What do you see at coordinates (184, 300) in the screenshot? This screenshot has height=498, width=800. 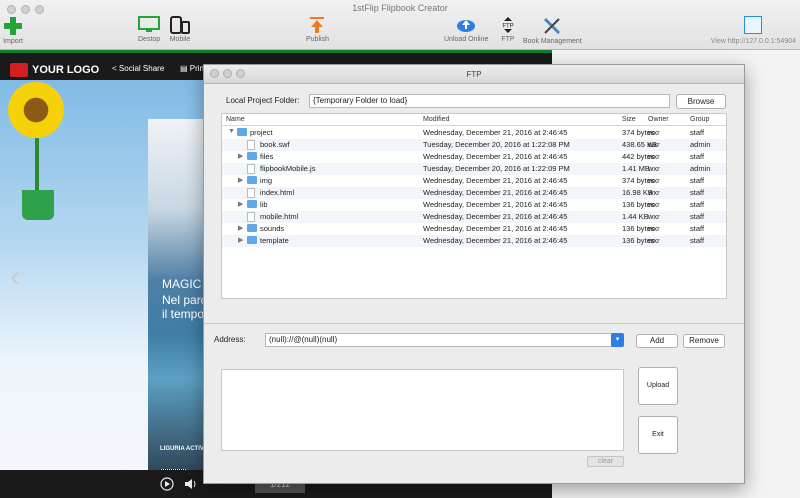 I see `cover-subtitle-1: Nel parc` at bounding box center [184, 300].